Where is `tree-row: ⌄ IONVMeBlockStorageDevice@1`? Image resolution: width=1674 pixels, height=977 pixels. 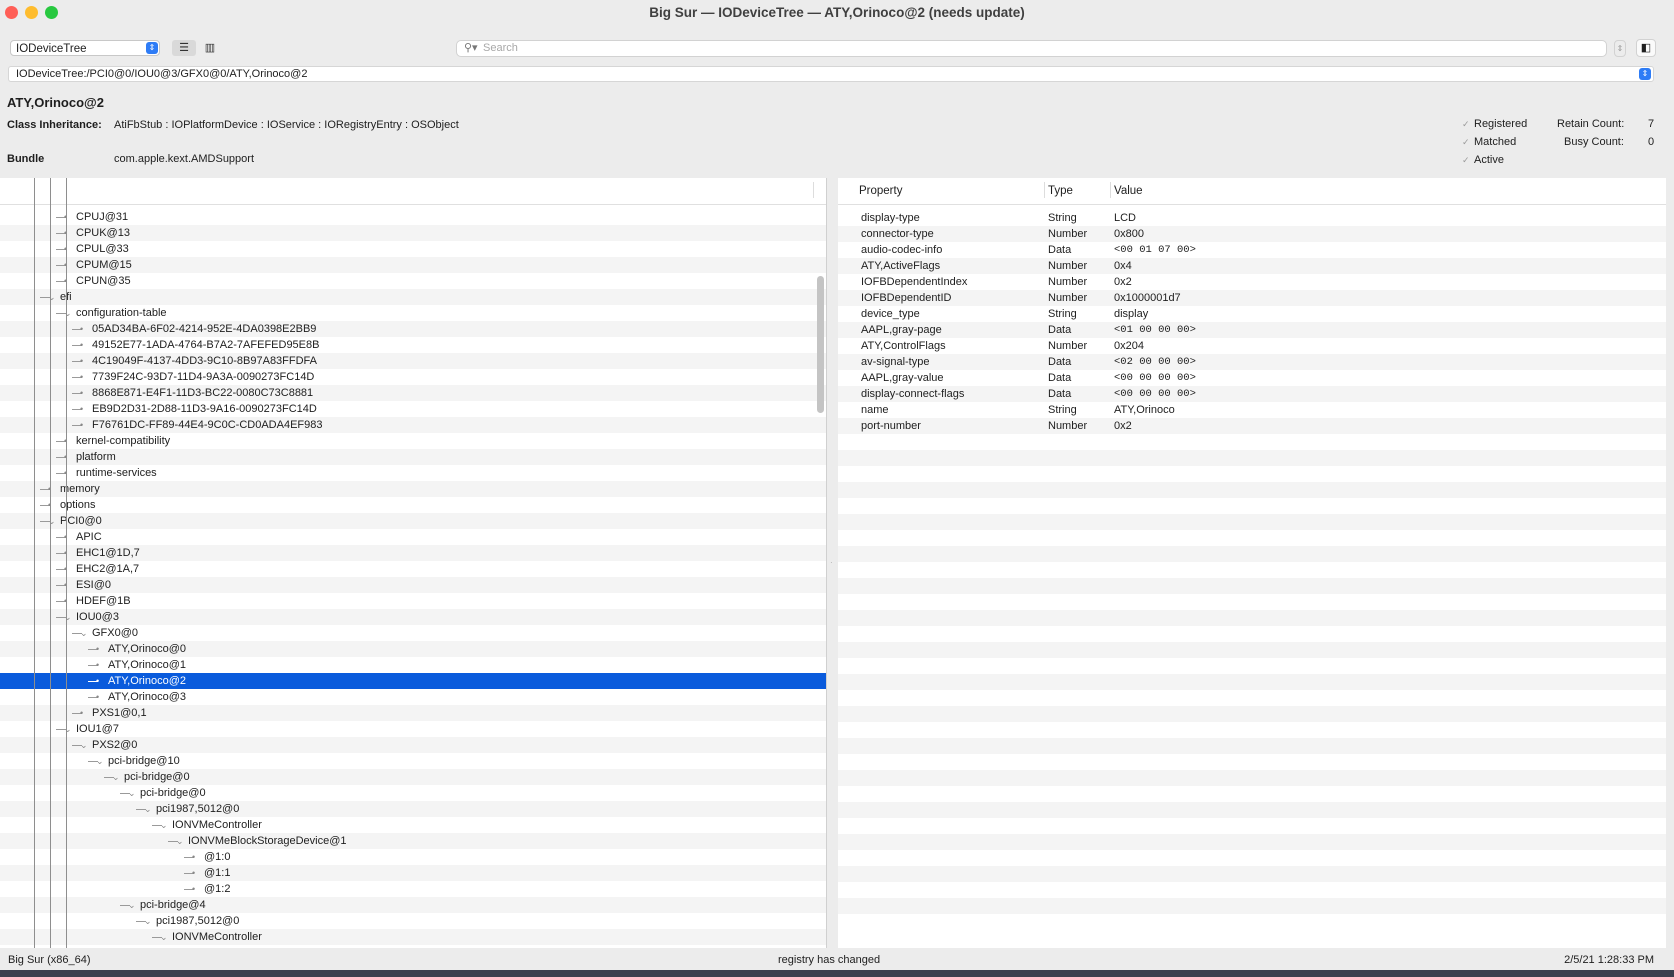
tree-row: ⌄ IONVMeBlockStorageDevice@1 is located at coordinates (413, 841).